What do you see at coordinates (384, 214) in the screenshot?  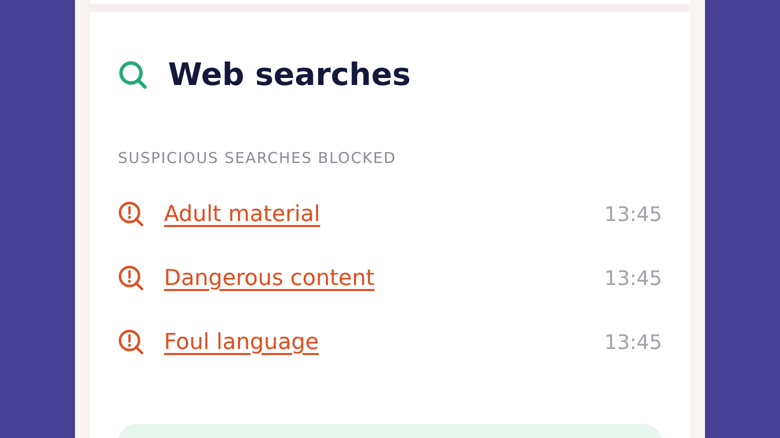 I see `search-link: Adult material` at bounding box center [384, 214].